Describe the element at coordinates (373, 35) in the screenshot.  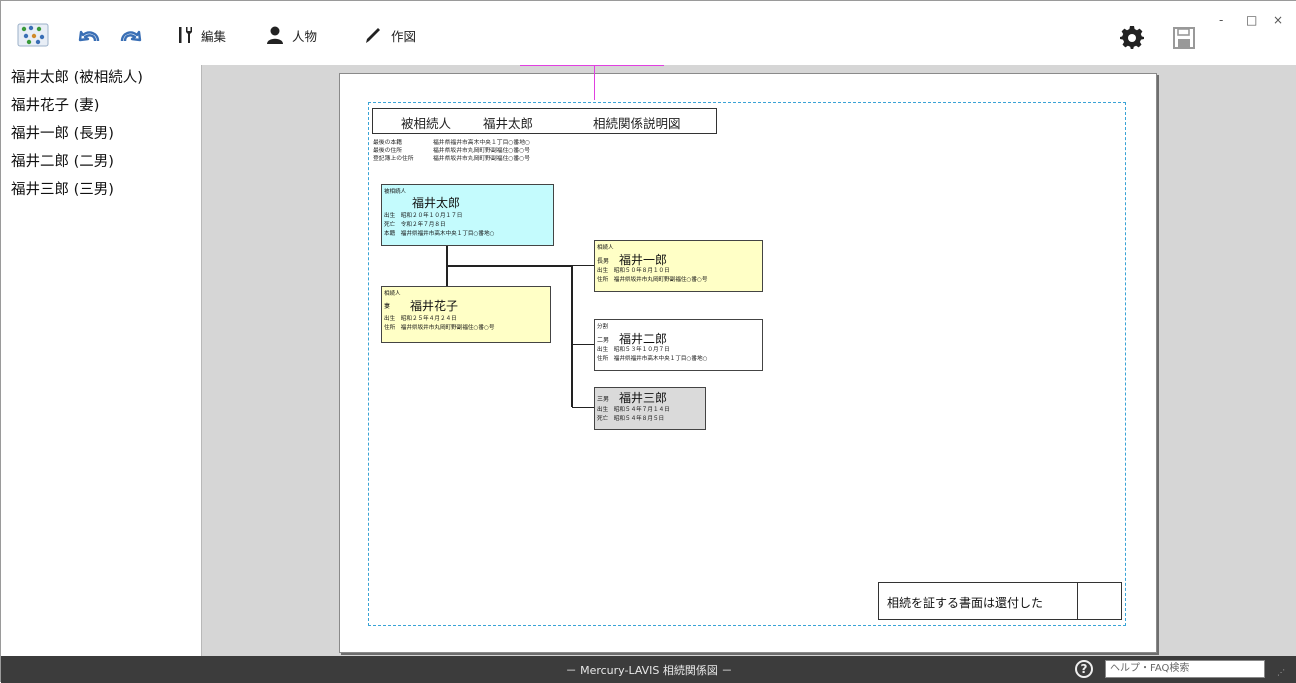
I see `pen-icon` at that location.